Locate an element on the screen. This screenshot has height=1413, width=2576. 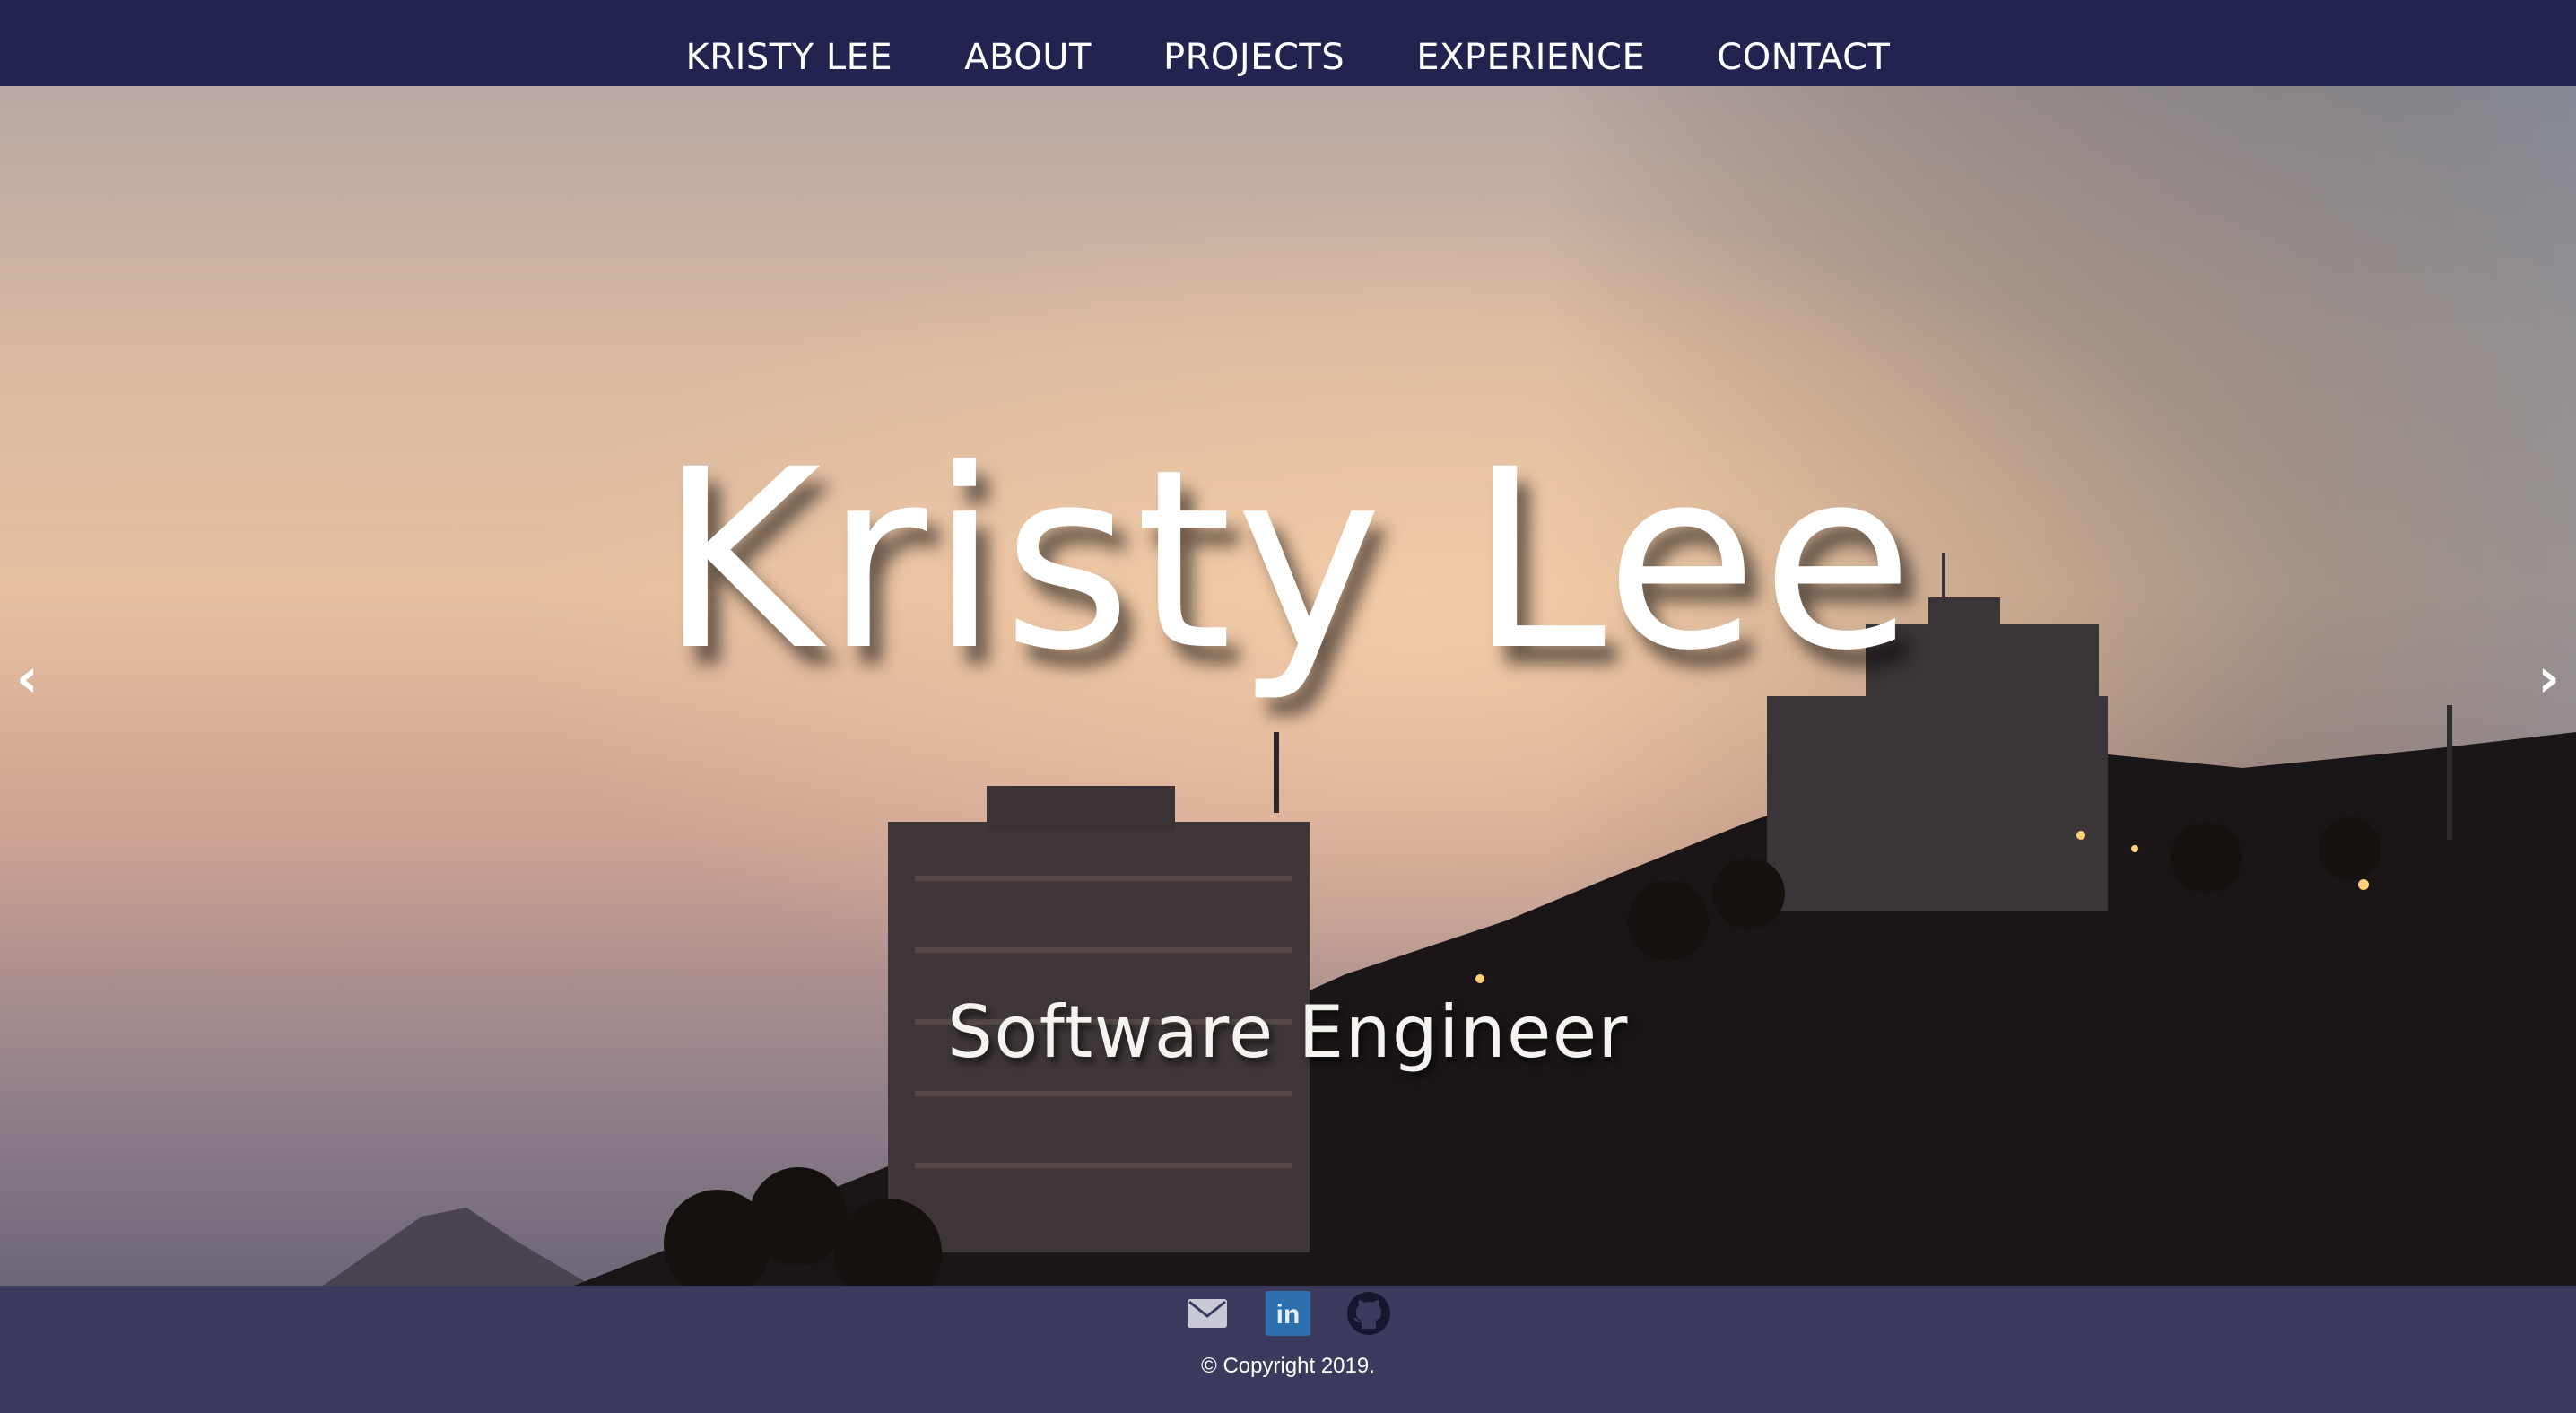
github-icon is located at coordinates (1368, 1313).